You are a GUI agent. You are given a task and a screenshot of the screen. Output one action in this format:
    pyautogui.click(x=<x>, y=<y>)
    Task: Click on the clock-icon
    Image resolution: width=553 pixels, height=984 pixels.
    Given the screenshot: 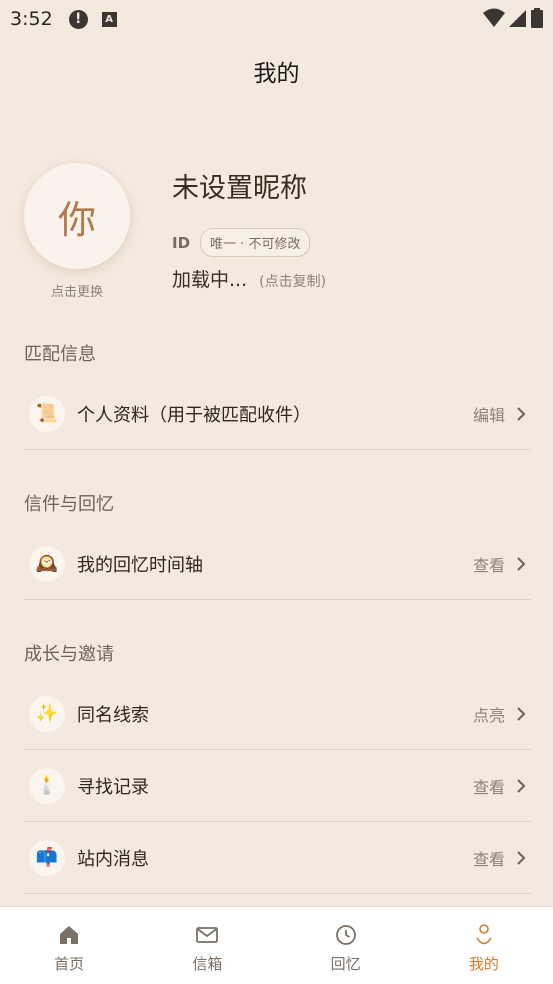 What is the action you would take?
    pyautogui.click(x=345, y=935)
    